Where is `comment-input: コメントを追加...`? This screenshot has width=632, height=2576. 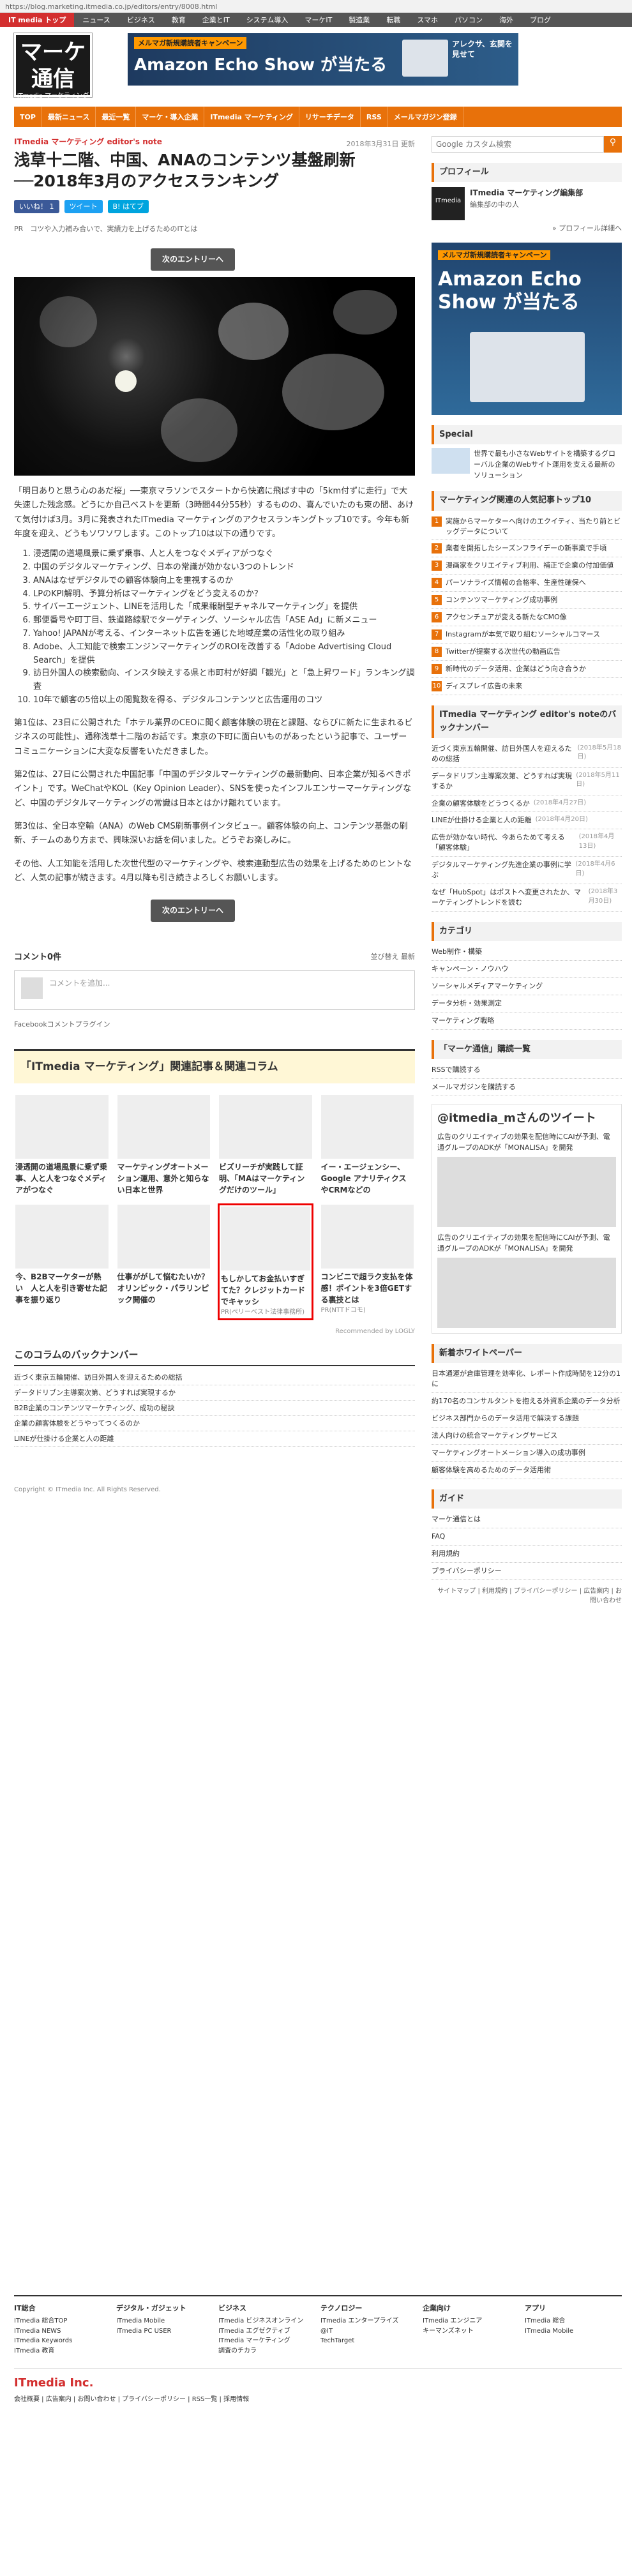 comment-input: コメントを追加... is located at coordinates (79, 990).